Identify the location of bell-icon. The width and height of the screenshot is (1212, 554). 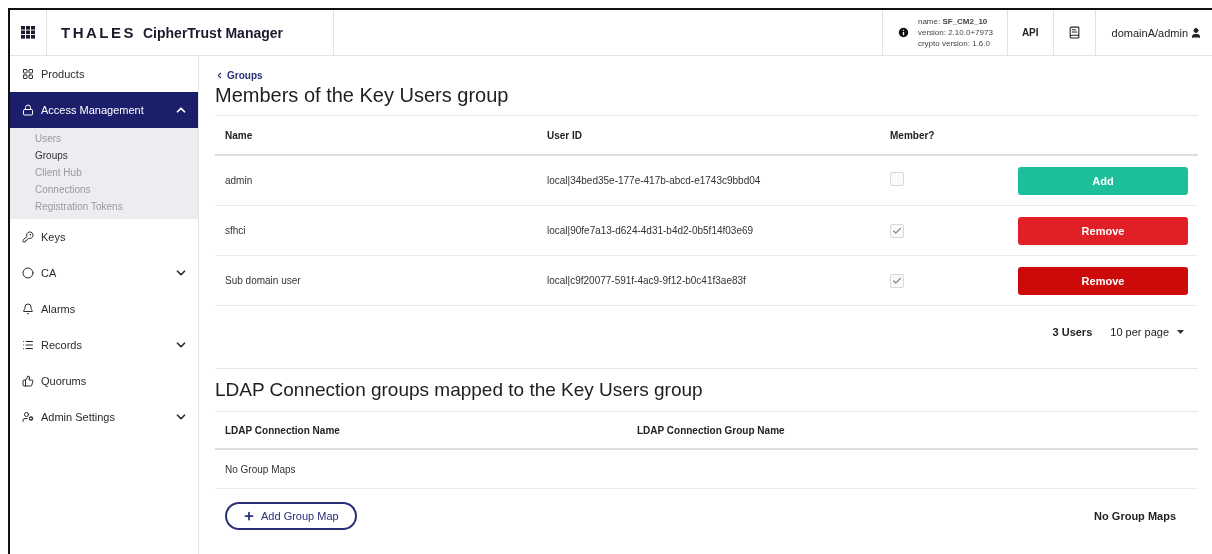
(28, 309).